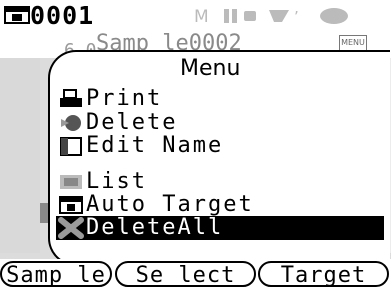  Describe the element at coordinates (220, 182) in the screenshot. I see `menu-item-list: List` at that location.